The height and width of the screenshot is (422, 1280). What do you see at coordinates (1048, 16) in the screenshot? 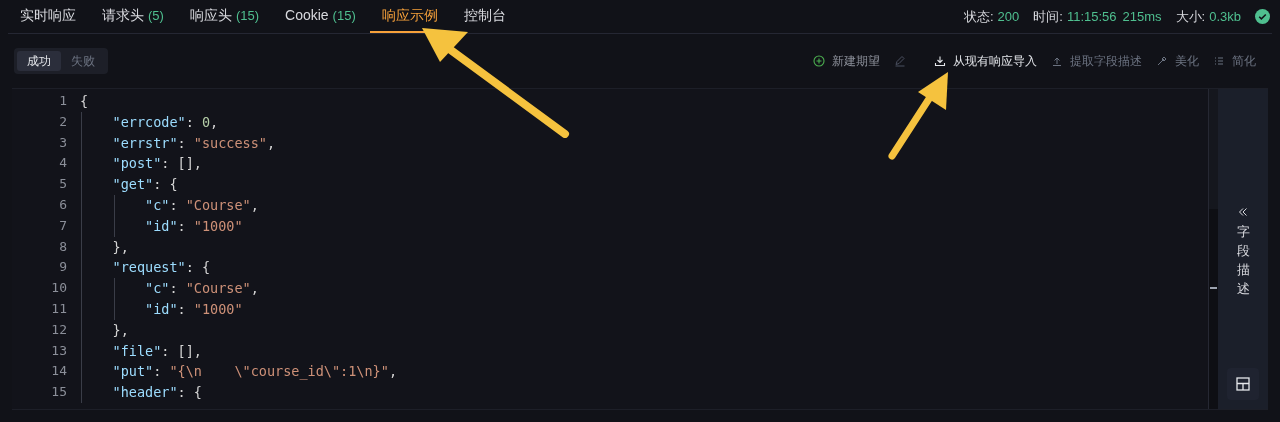
I see `status-label: 时间:` at bounding box center [1048, 16].